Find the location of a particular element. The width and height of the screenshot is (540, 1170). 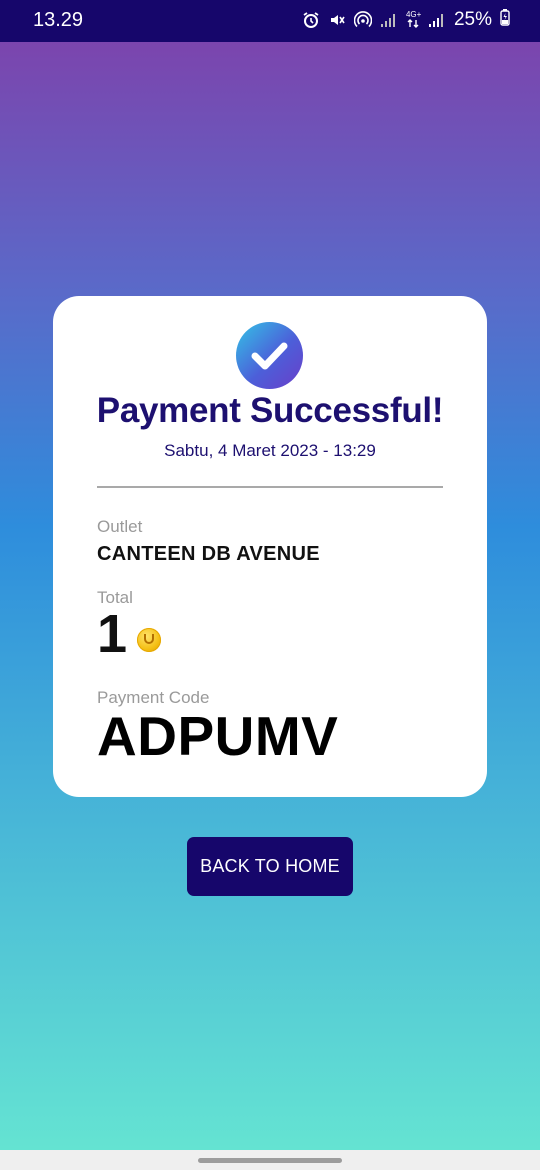

data-arrows-icon: 4G+ is located at coordinates (413, 19).